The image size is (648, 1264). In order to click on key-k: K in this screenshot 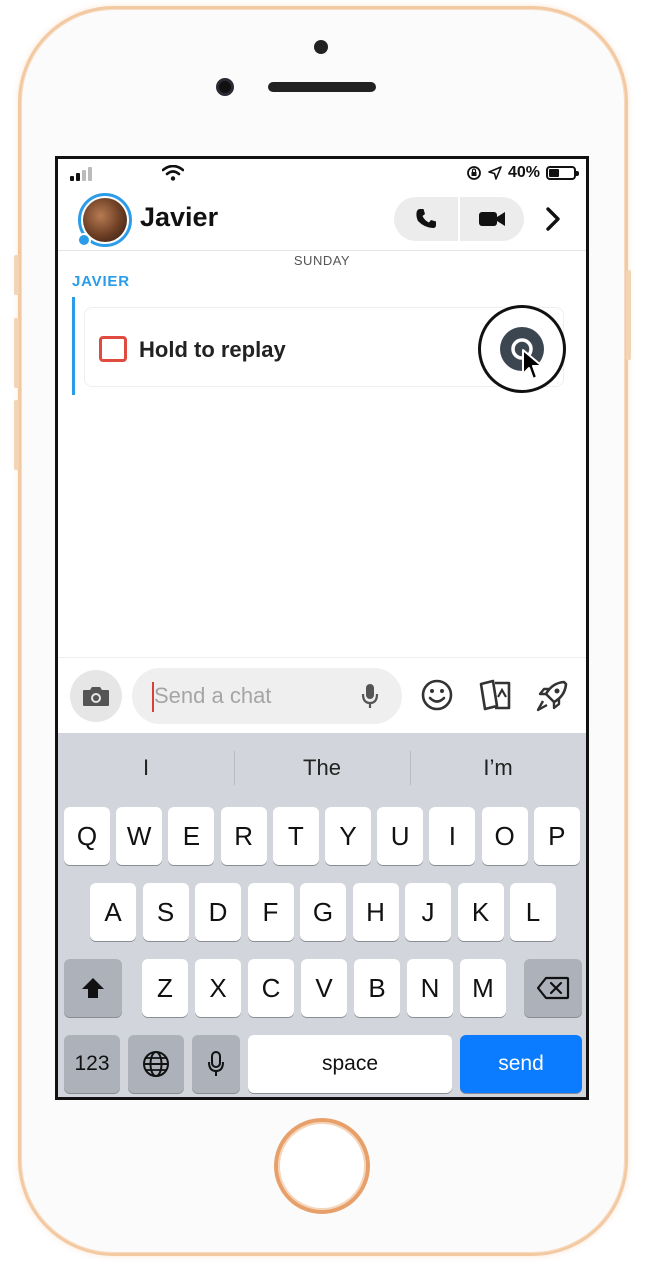, I will do `click(480, 912)`.